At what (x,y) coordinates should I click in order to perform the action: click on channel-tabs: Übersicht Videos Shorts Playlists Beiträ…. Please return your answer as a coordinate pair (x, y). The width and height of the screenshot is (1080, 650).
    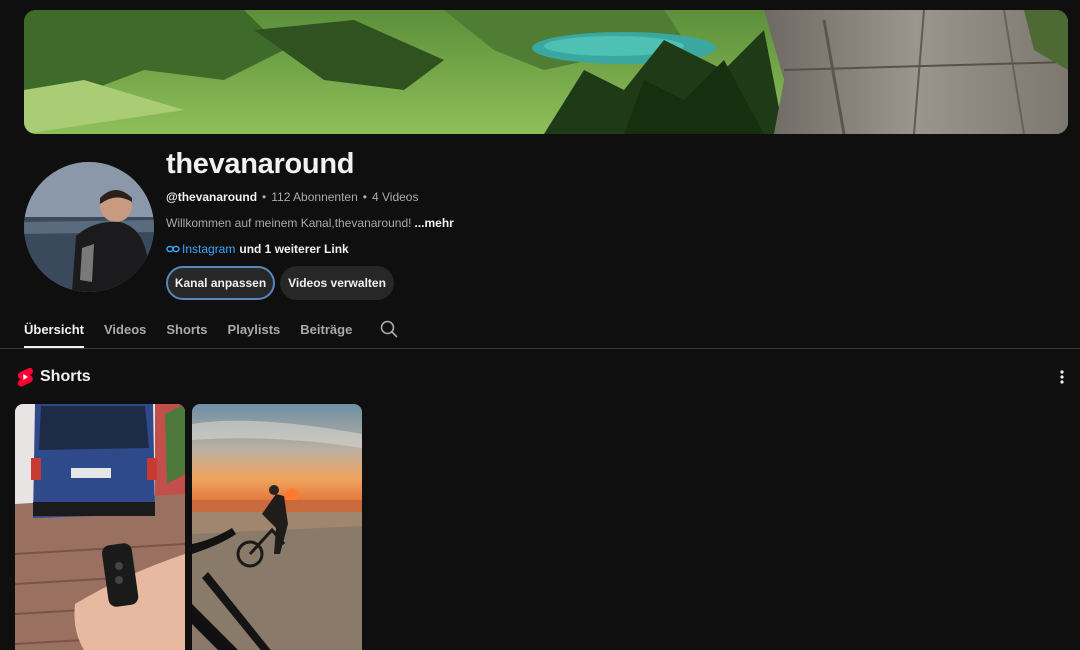
    Looking at the image, I should click on (212, 329).